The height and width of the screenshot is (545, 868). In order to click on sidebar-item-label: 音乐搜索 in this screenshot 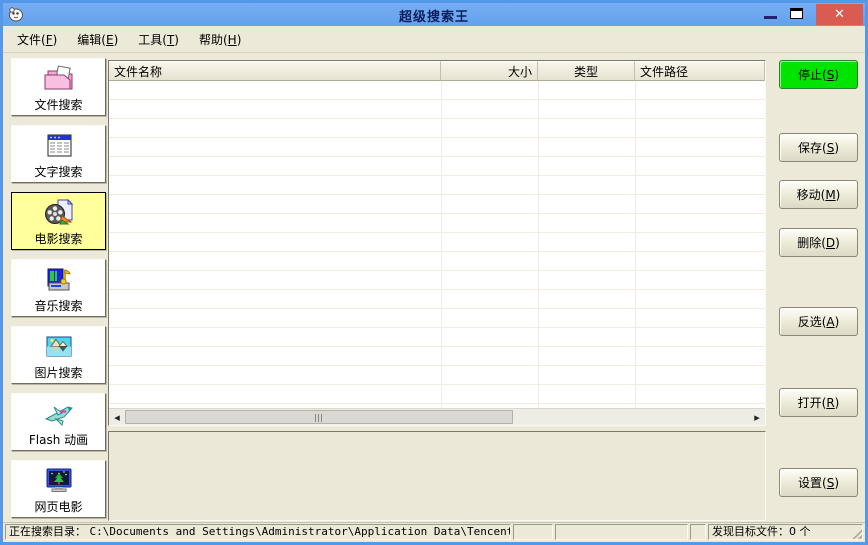, I will do `click(58, 306)`.